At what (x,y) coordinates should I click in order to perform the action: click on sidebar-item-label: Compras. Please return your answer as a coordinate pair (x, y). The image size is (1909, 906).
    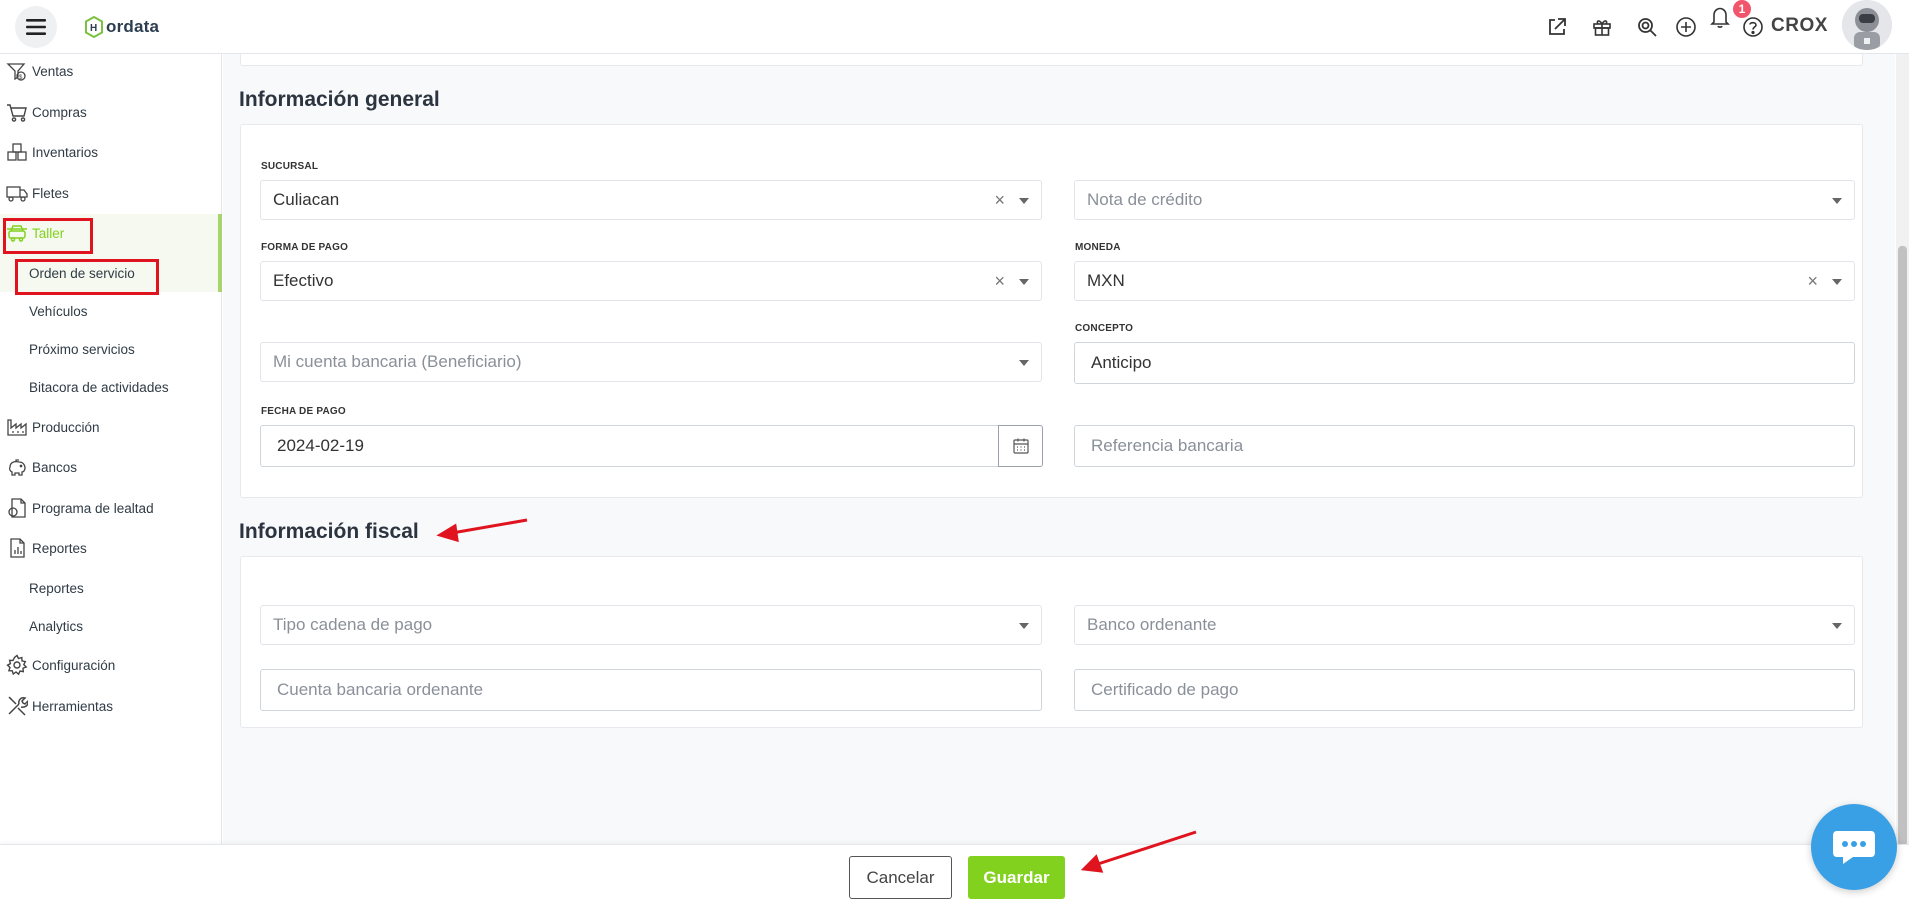
    Looking at the image, I should click on (59, 112).